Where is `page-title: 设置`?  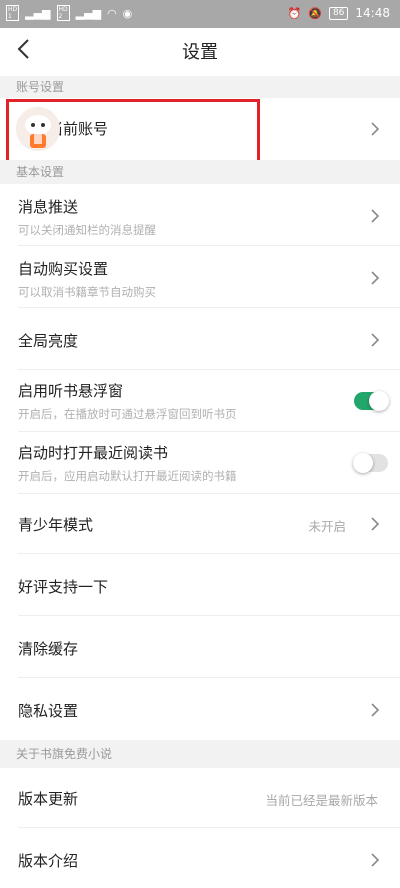
page-title: 设置 is located at coordinates (200, 52).